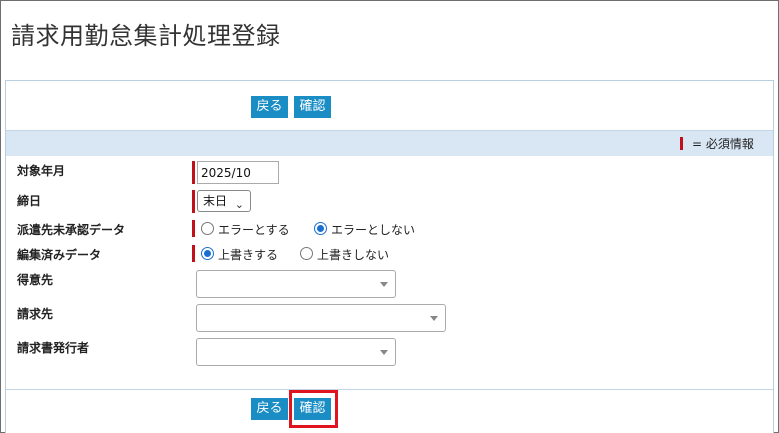  Describe the element at coordinates (321, 318) in the screenshot. I see `billing-to-select` at that location.